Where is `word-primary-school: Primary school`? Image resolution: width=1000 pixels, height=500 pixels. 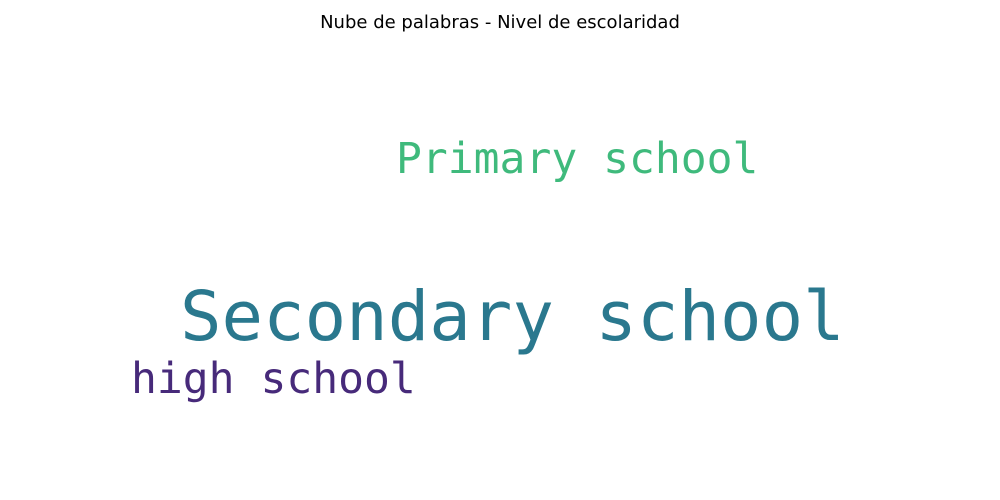
word-primary-school: Primary school is located at coordinates (577, 159).